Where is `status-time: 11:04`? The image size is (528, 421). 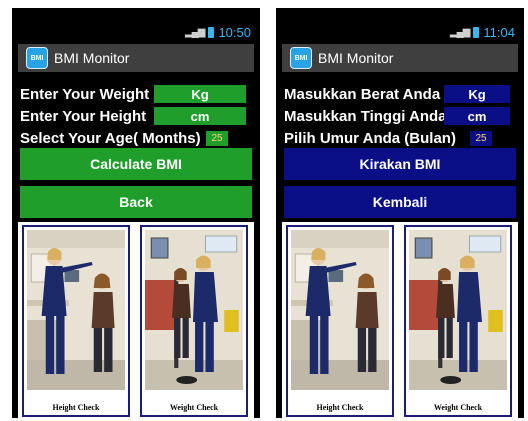
status-time: 11:04 is located at coordinates (499, 32).